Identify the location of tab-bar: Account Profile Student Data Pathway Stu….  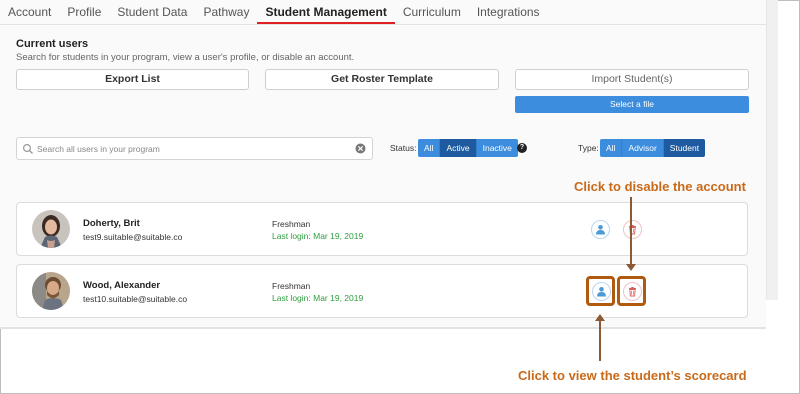
(274, 12).